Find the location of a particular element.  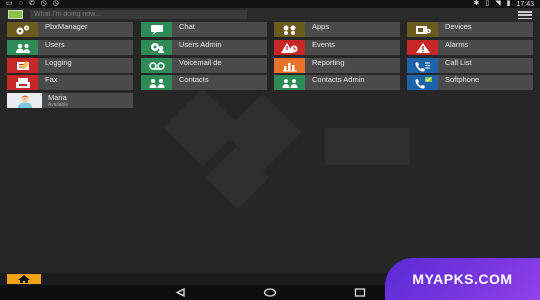

status-icons-right: ✱ ▯ ◥ ▮ 17:43 is located at coordinates (503, 4).